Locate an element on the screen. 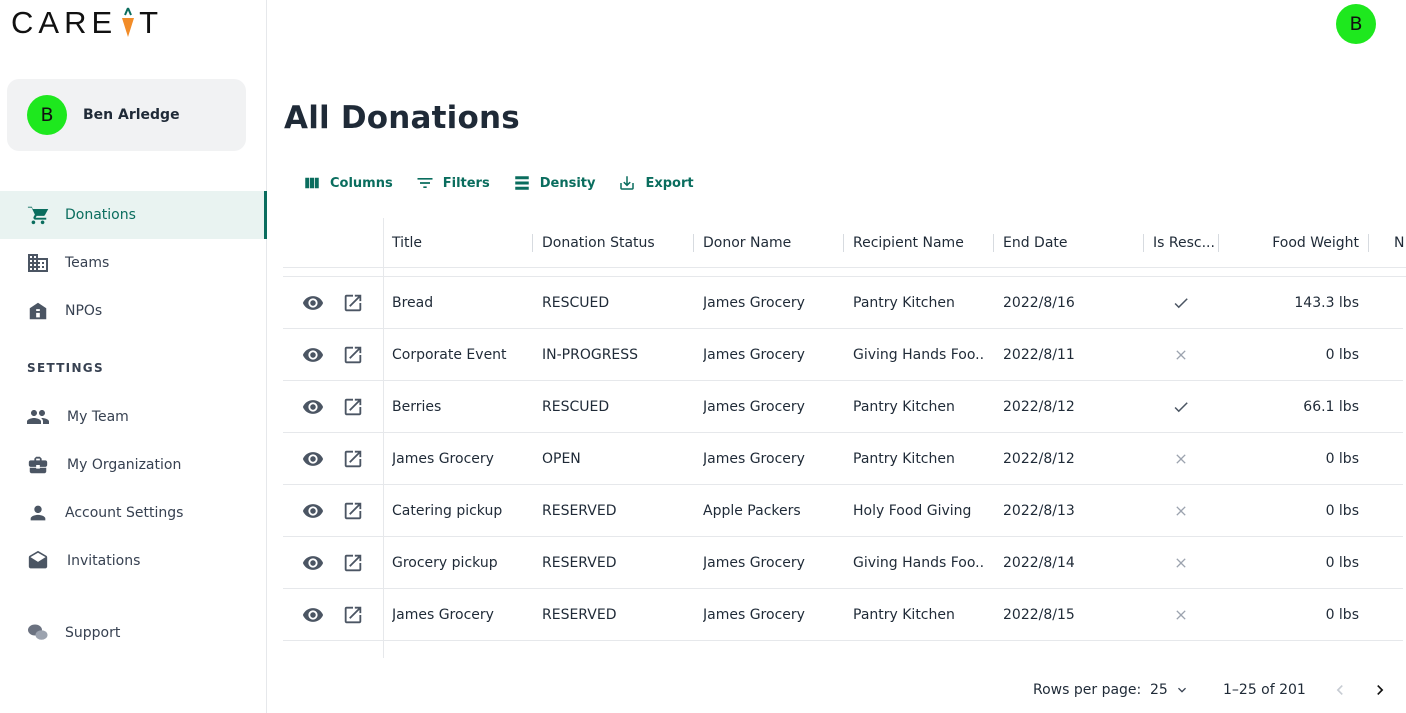 This screenshot has width=1406, height=713. cell-donation-status: OPEN is located at coordinates (561, 459).